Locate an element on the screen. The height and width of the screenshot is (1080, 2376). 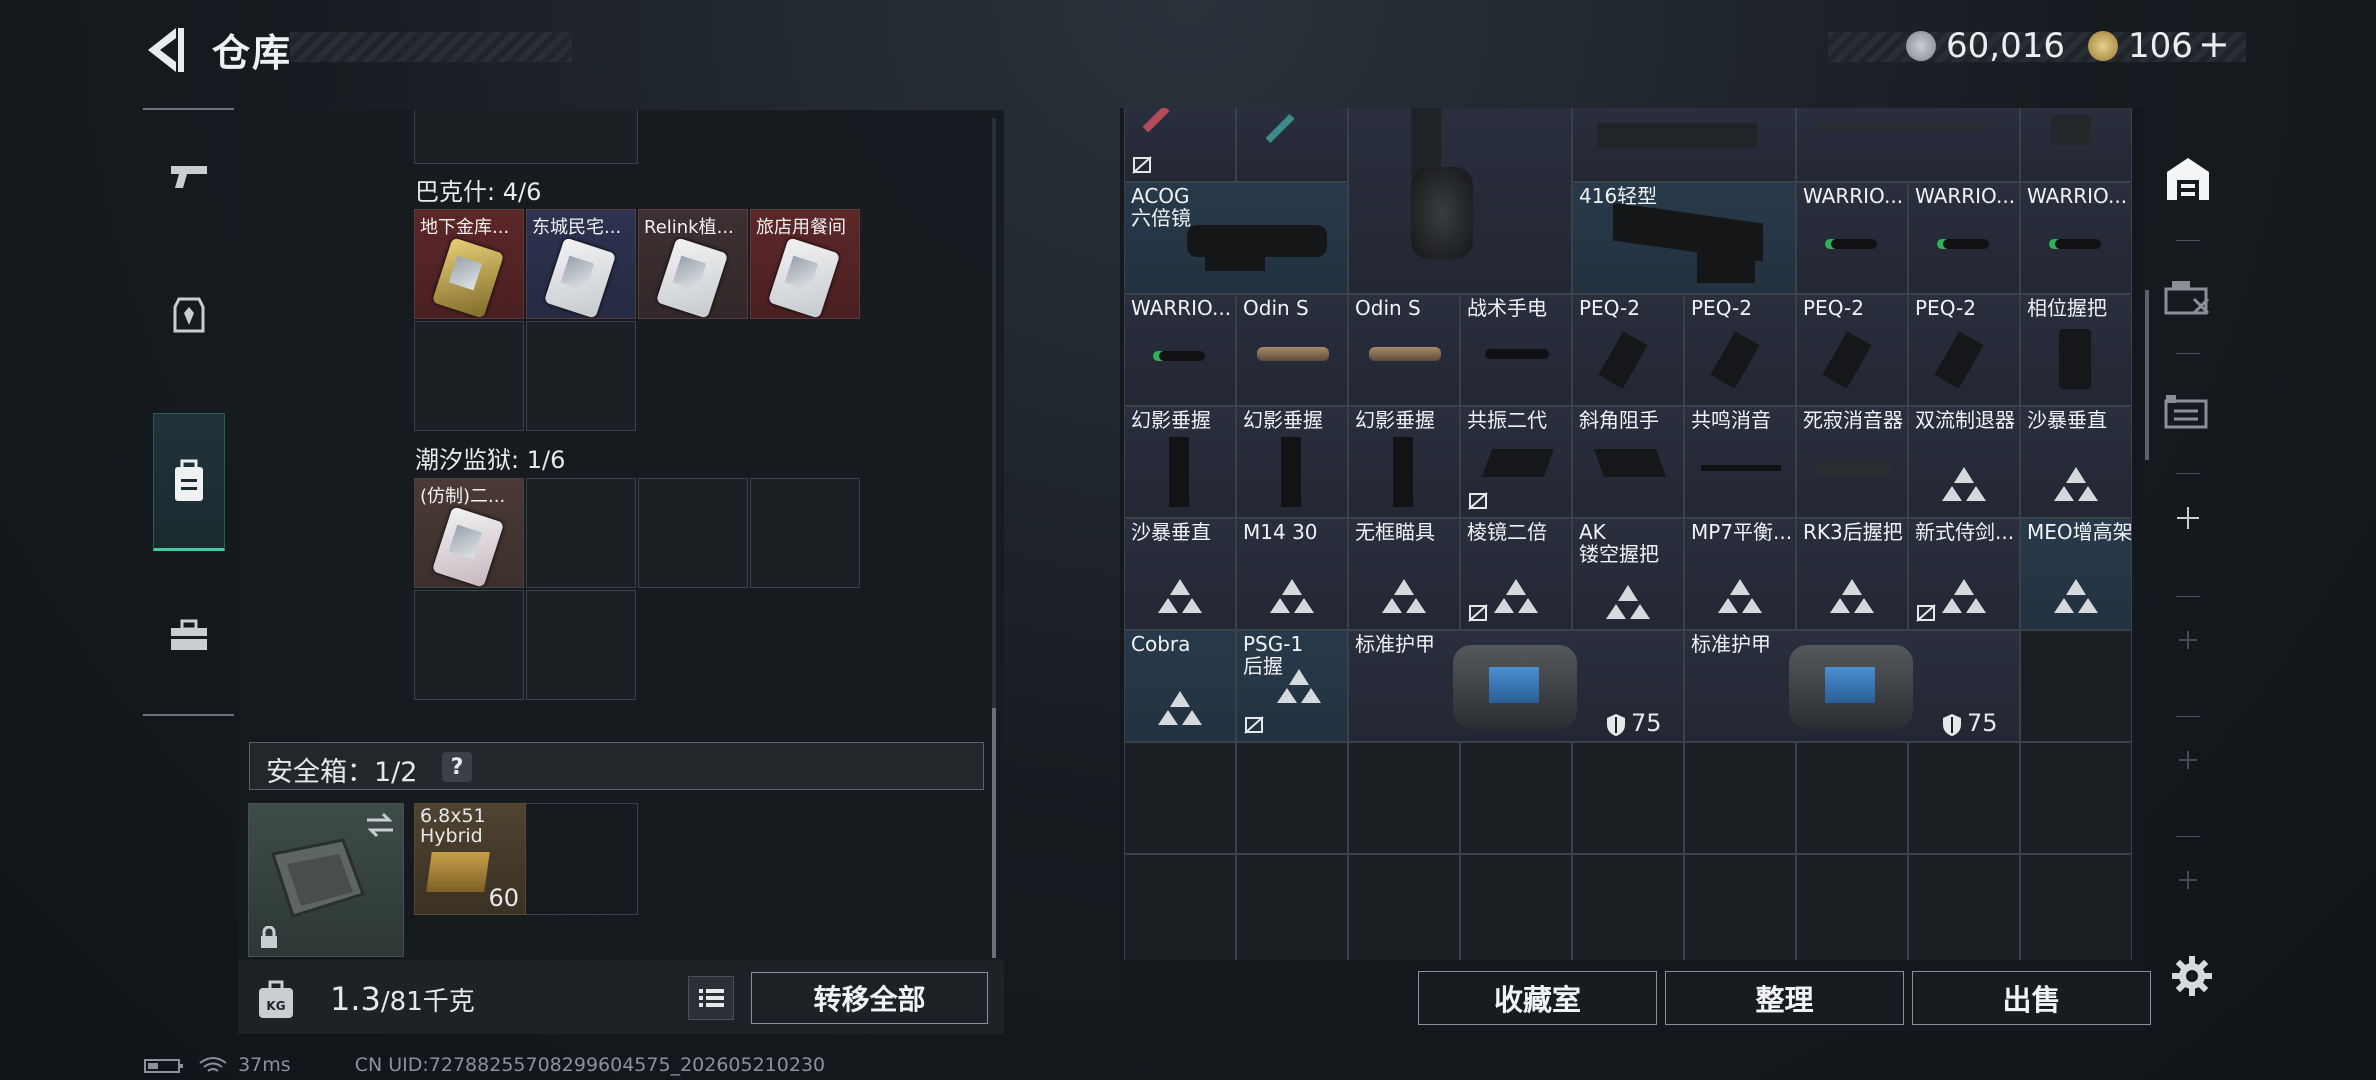
item-slot: Cobra is located at coordinates (1180, 686).